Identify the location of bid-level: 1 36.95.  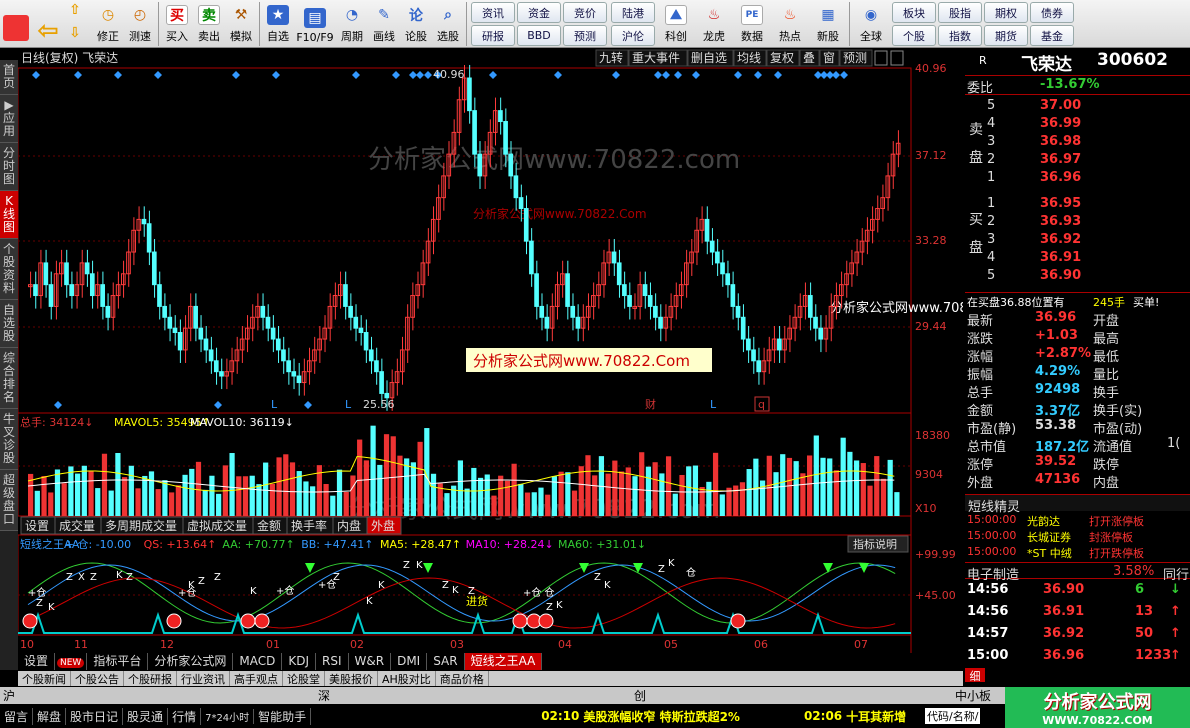
(1077, 205).